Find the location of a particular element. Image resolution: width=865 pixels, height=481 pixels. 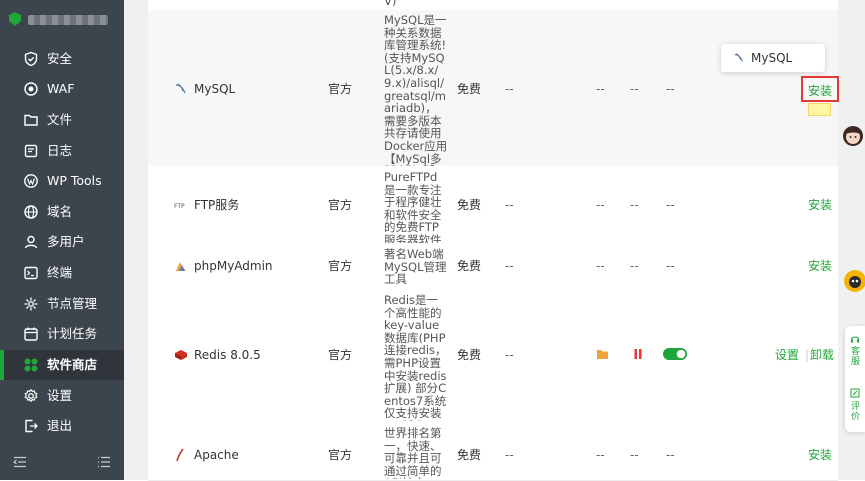

software-name: MySQL is located at coordinates (204, 89).